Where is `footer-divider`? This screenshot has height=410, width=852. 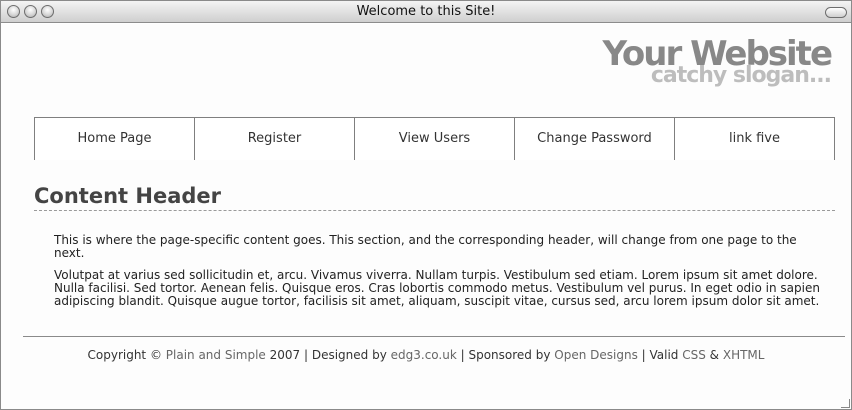 footer-divider is located at coordinates (434, 336).